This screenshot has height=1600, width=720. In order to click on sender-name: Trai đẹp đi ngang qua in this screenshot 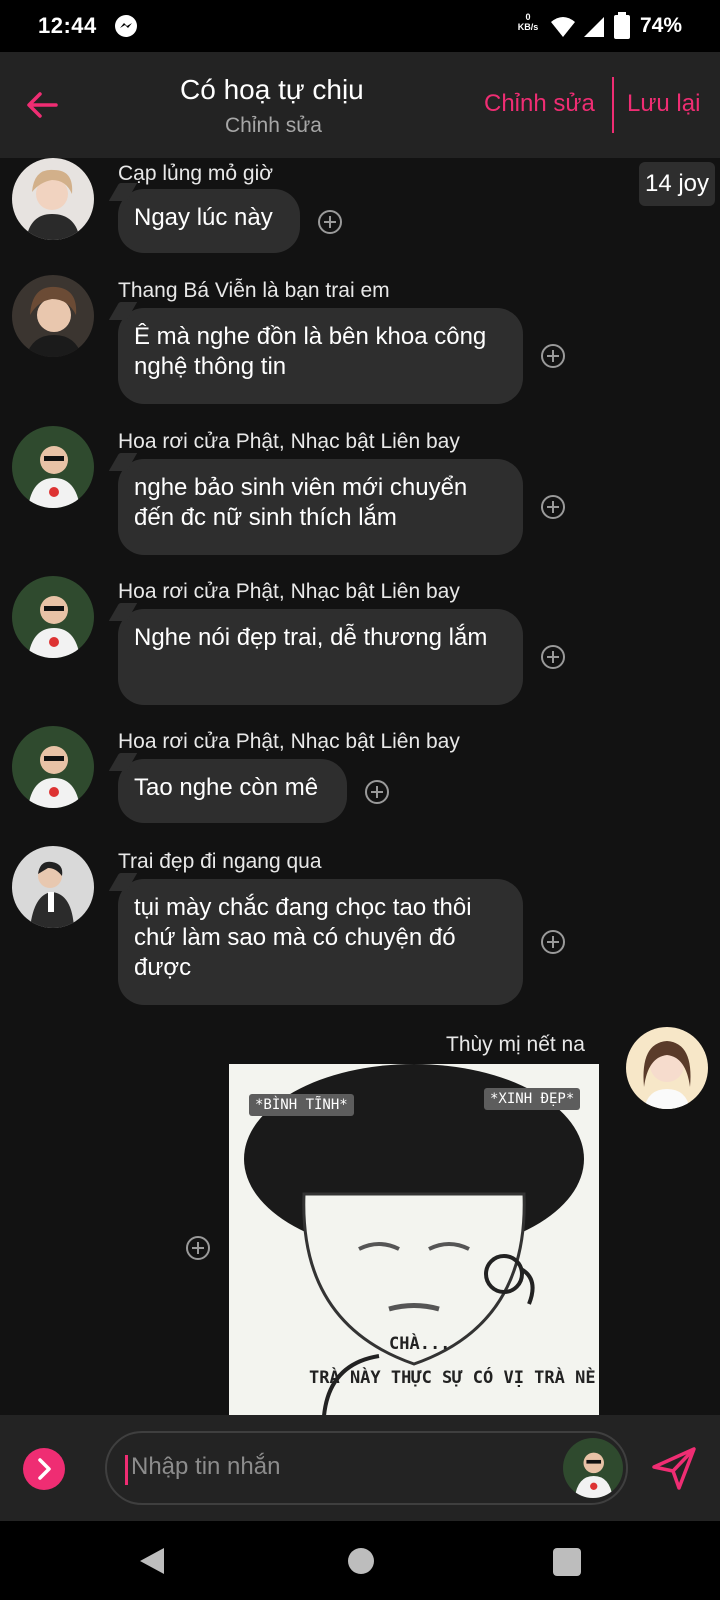, I will do `click(220, 861)`.